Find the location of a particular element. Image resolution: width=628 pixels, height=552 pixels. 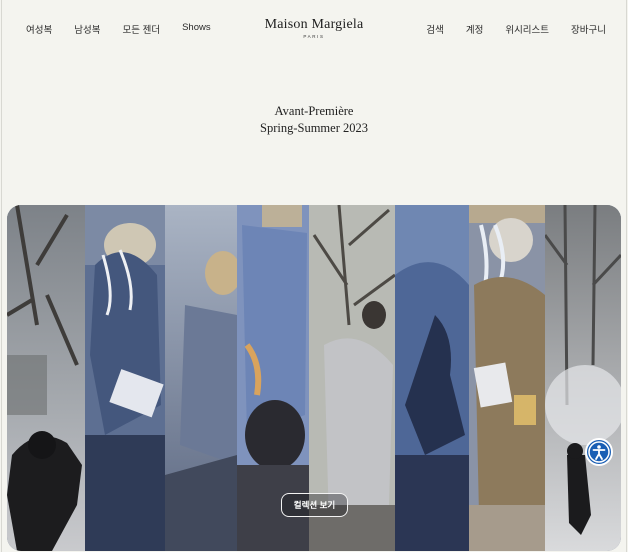

nav-cart: 장바구니 is located at coordinates (588, 29).